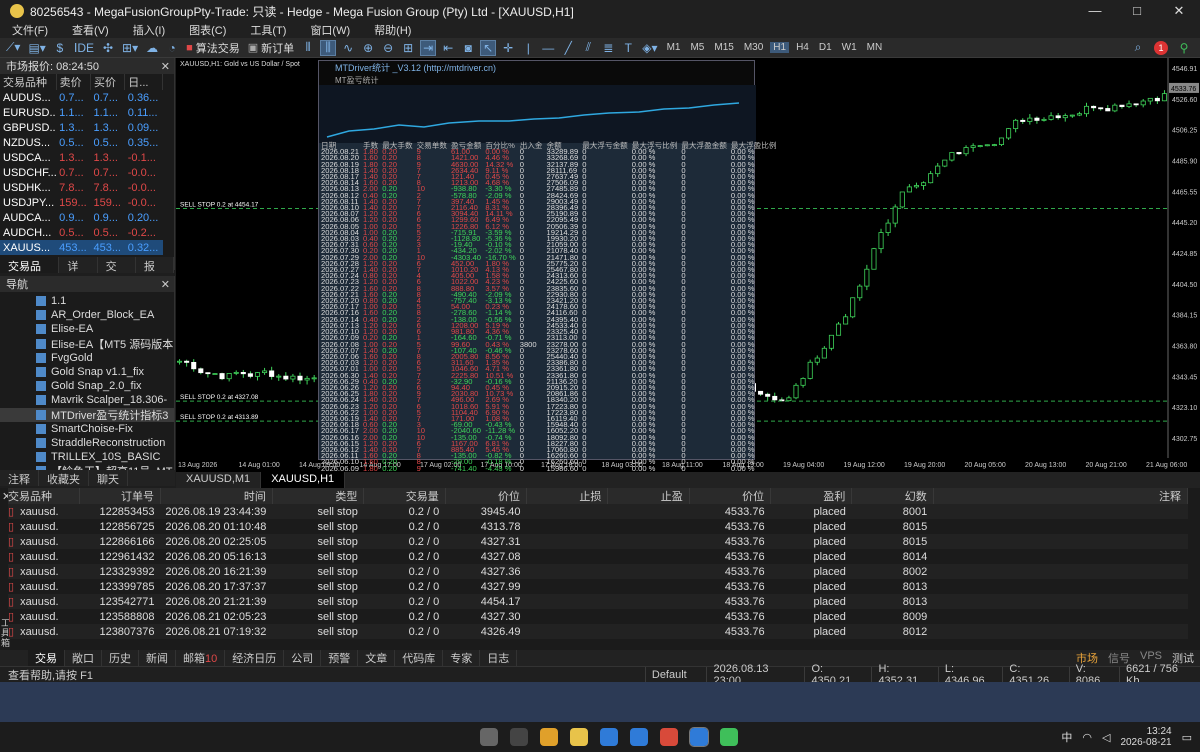  Describe the element at coordinates (753, 47) in the screenshot. I see `tf-m30: M30` at that location.